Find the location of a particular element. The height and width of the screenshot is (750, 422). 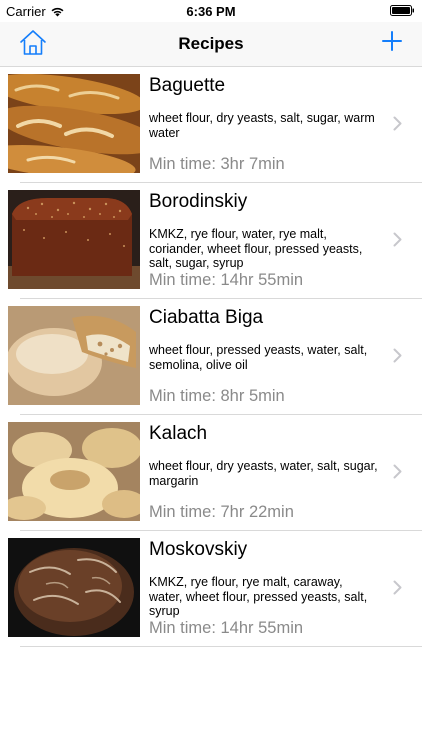

status-time: 6:36 PM is located at coordinates (211, 11).